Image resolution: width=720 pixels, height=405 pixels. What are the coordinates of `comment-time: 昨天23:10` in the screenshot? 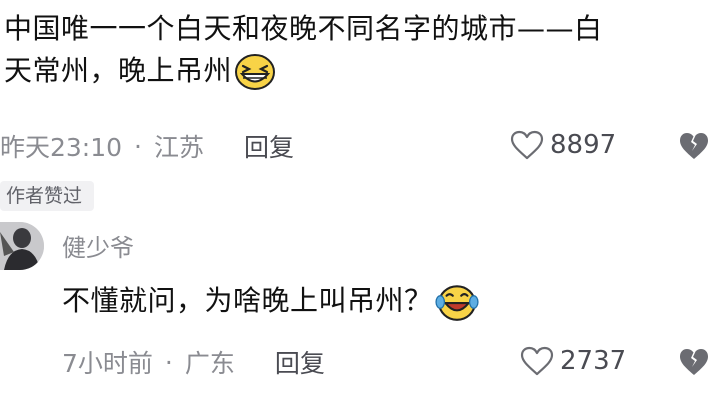 It's located at (61, 147).